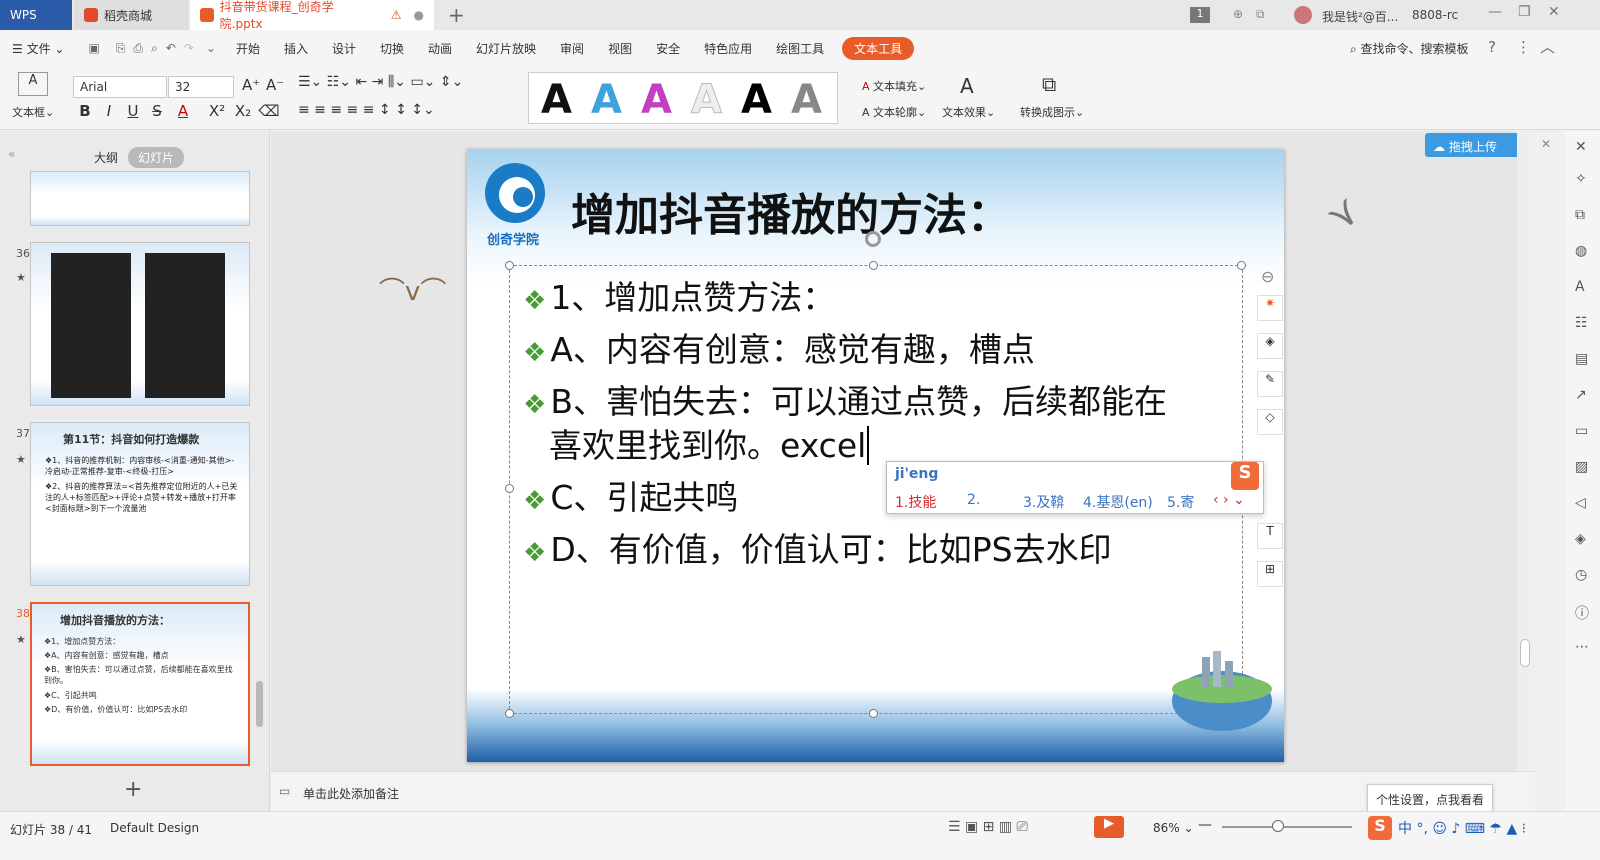 The width and height of the screenshot is (1600, 860). What do you see at coordinates (157, 111) in the screenshot?
I see `strikethrough-icon: S` at bounding box center [157, 111].